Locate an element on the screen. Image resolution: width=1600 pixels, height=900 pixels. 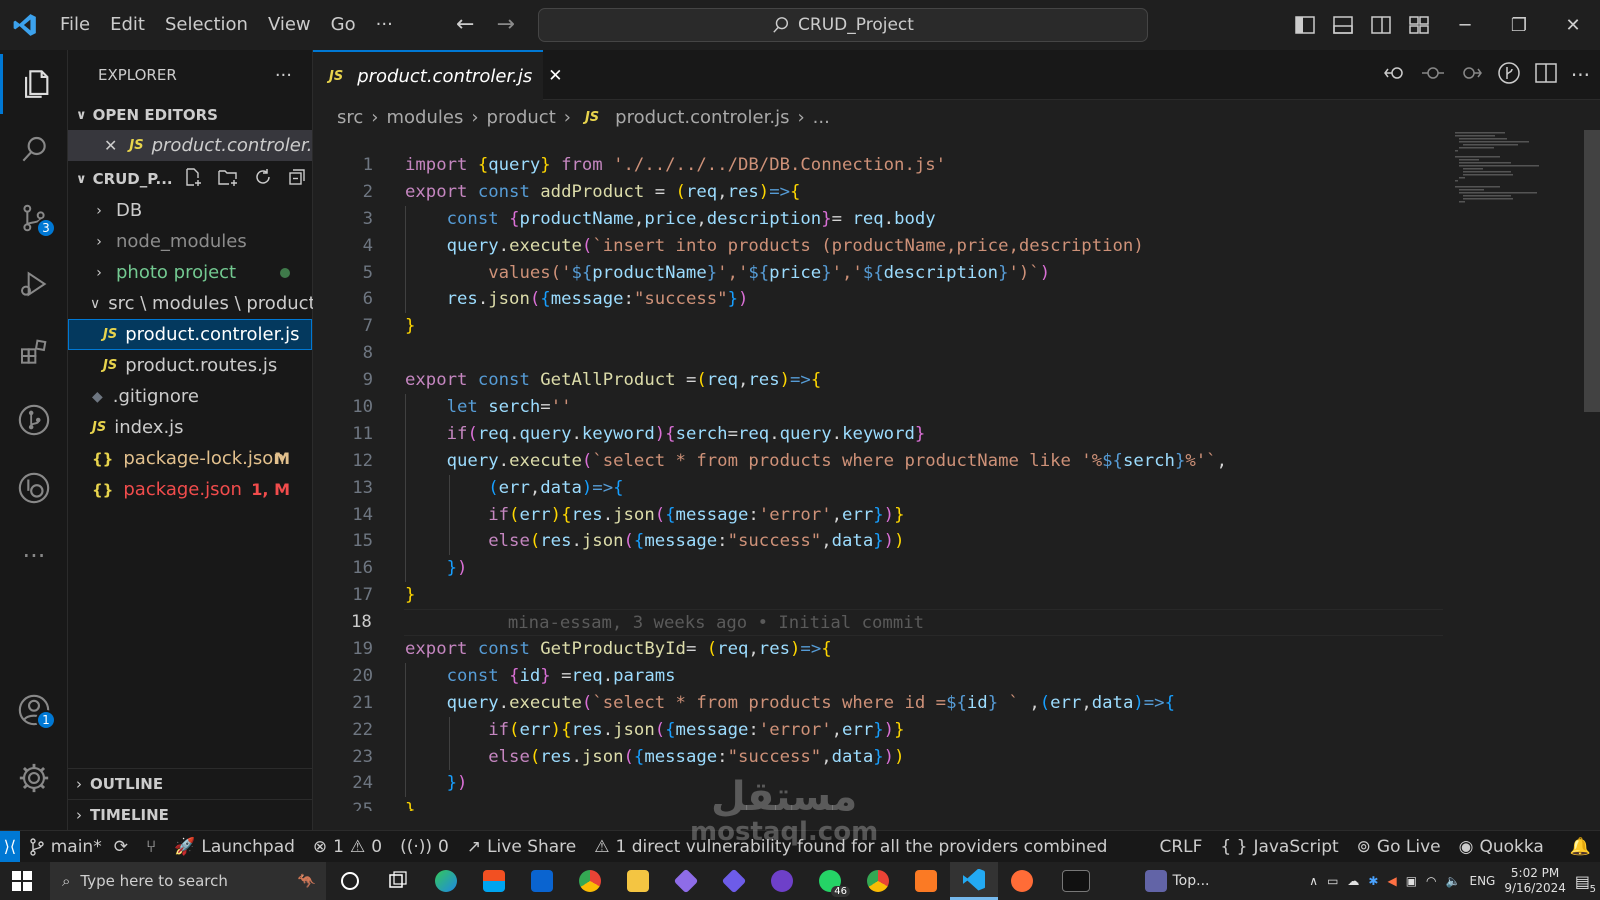
new-file-icon is located at coordinates (193, 179).